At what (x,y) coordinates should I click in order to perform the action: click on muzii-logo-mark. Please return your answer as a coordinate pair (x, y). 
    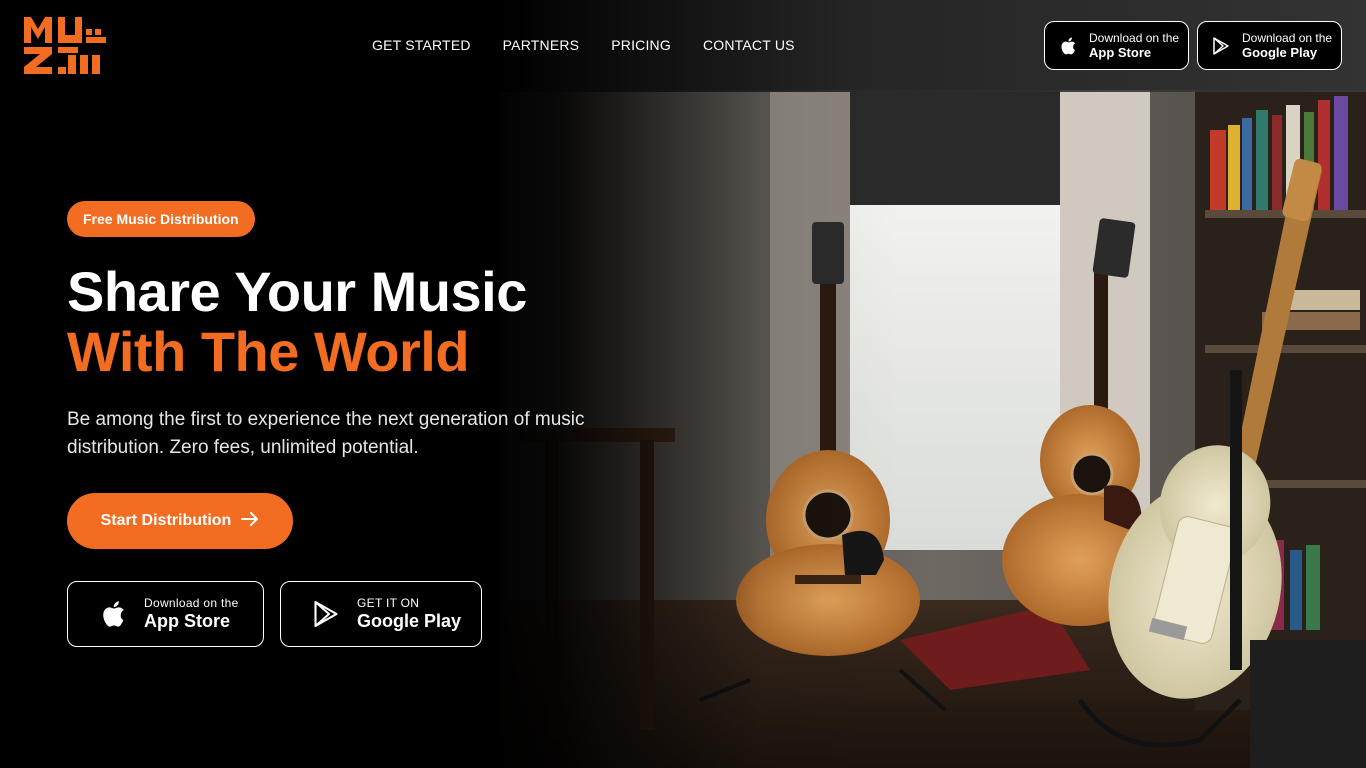
    Looking at the image, I should click on (65, 45).